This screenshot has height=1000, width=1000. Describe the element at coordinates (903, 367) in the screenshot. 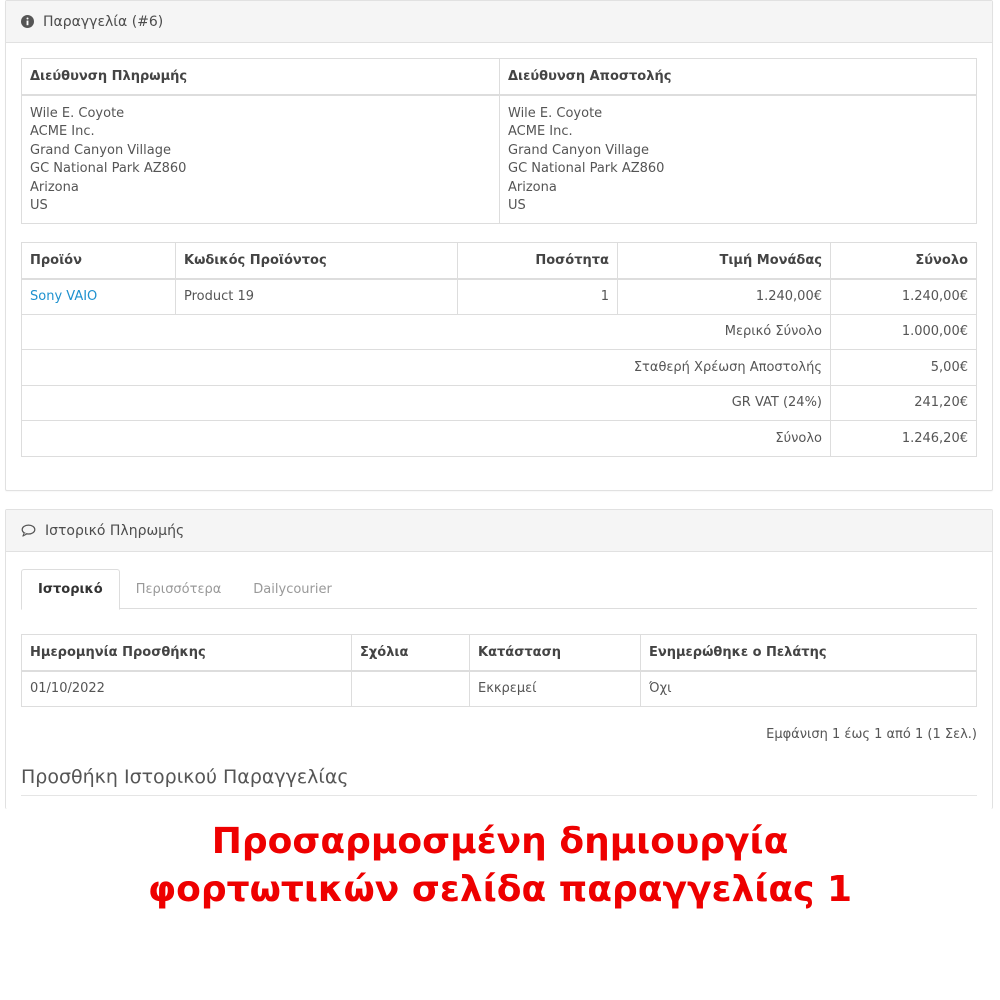

I see `shipping-value: 5,00€` at that location.